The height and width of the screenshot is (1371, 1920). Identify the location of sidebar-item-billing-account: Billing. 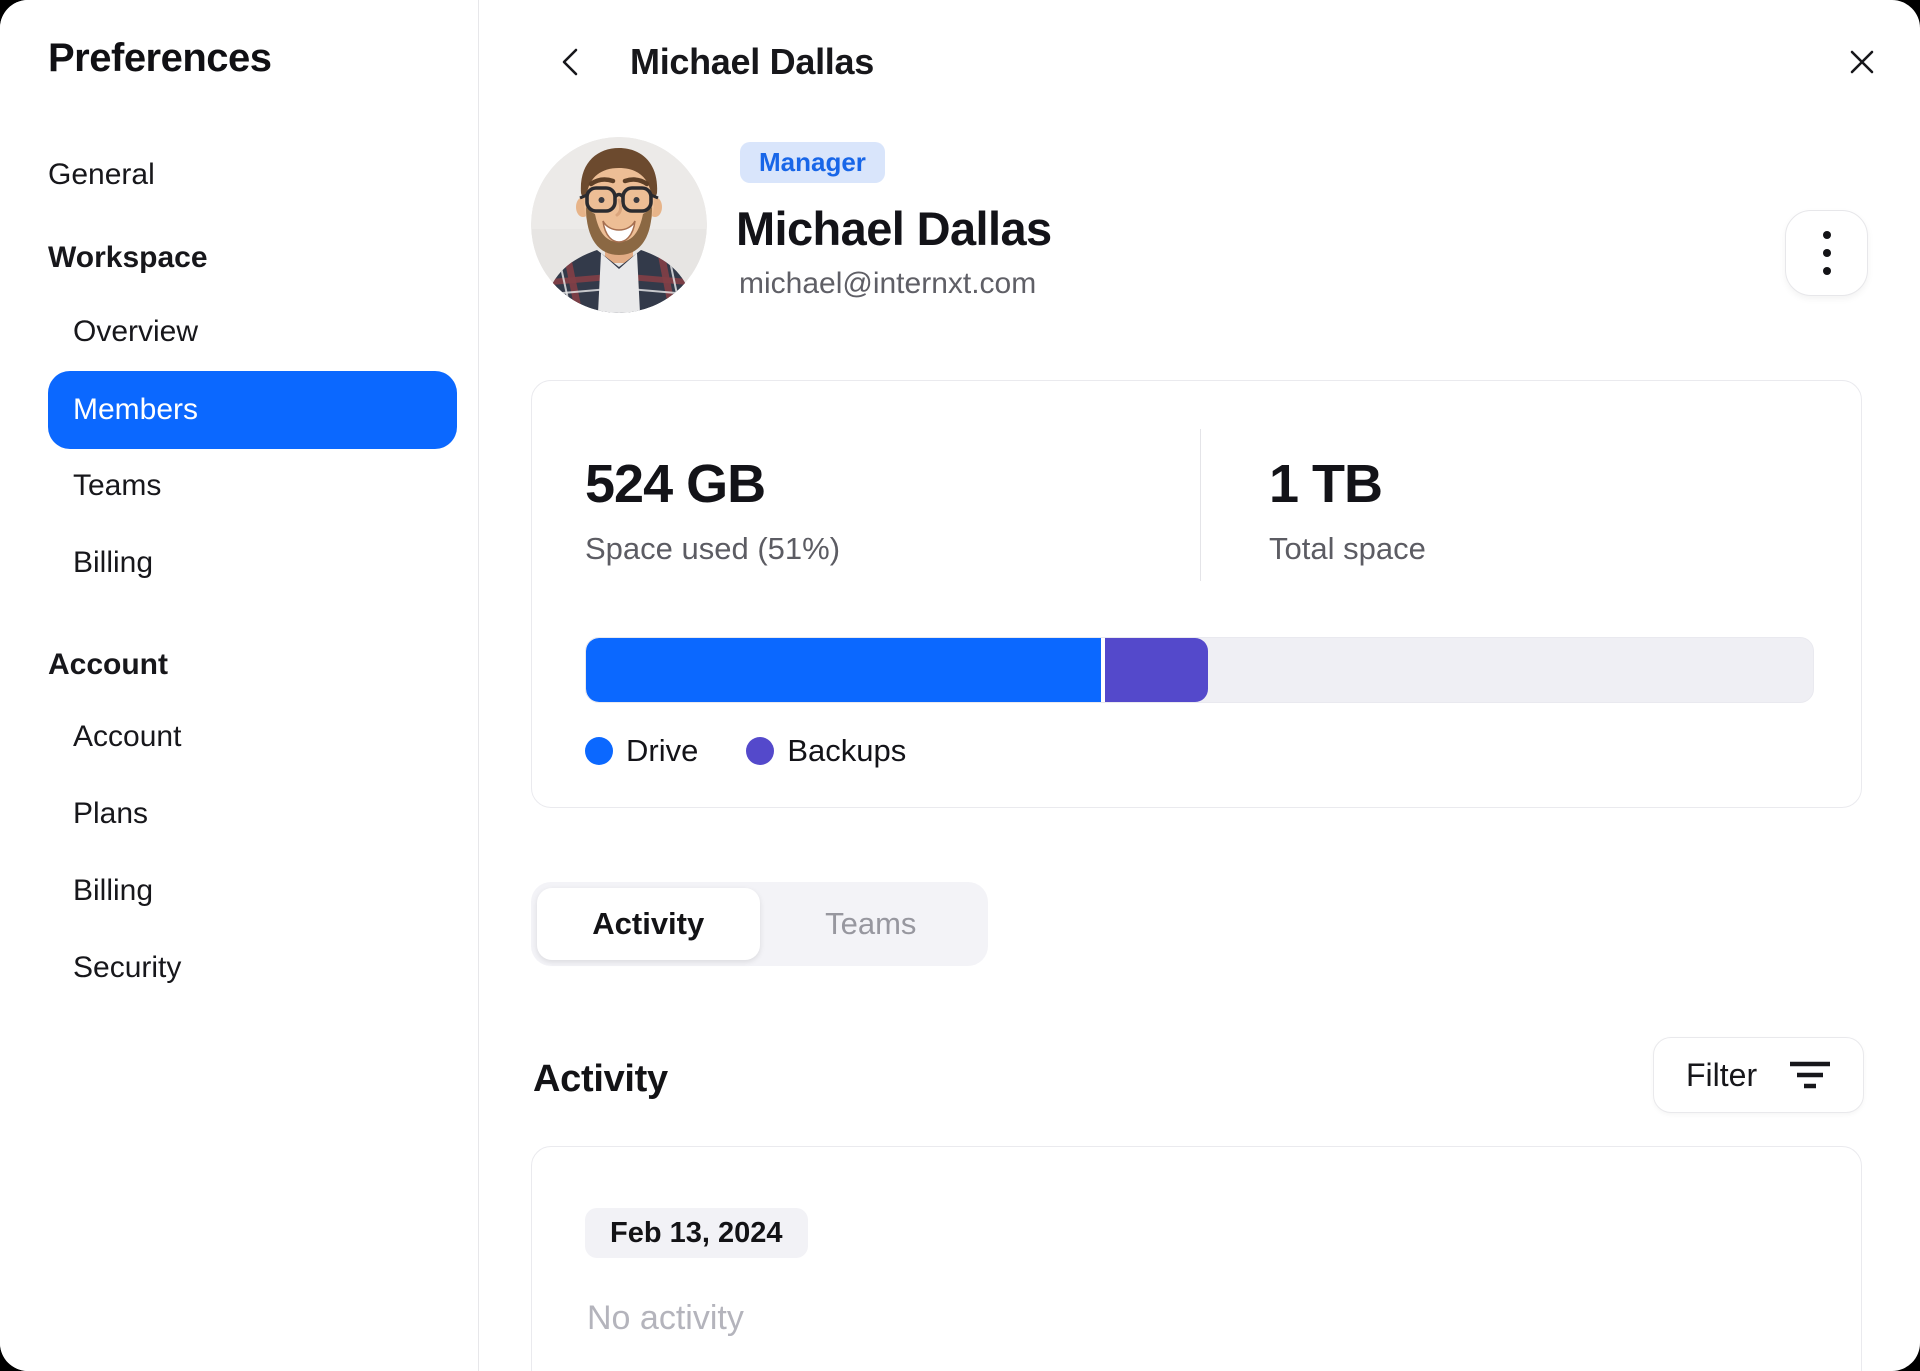
(113, 891).